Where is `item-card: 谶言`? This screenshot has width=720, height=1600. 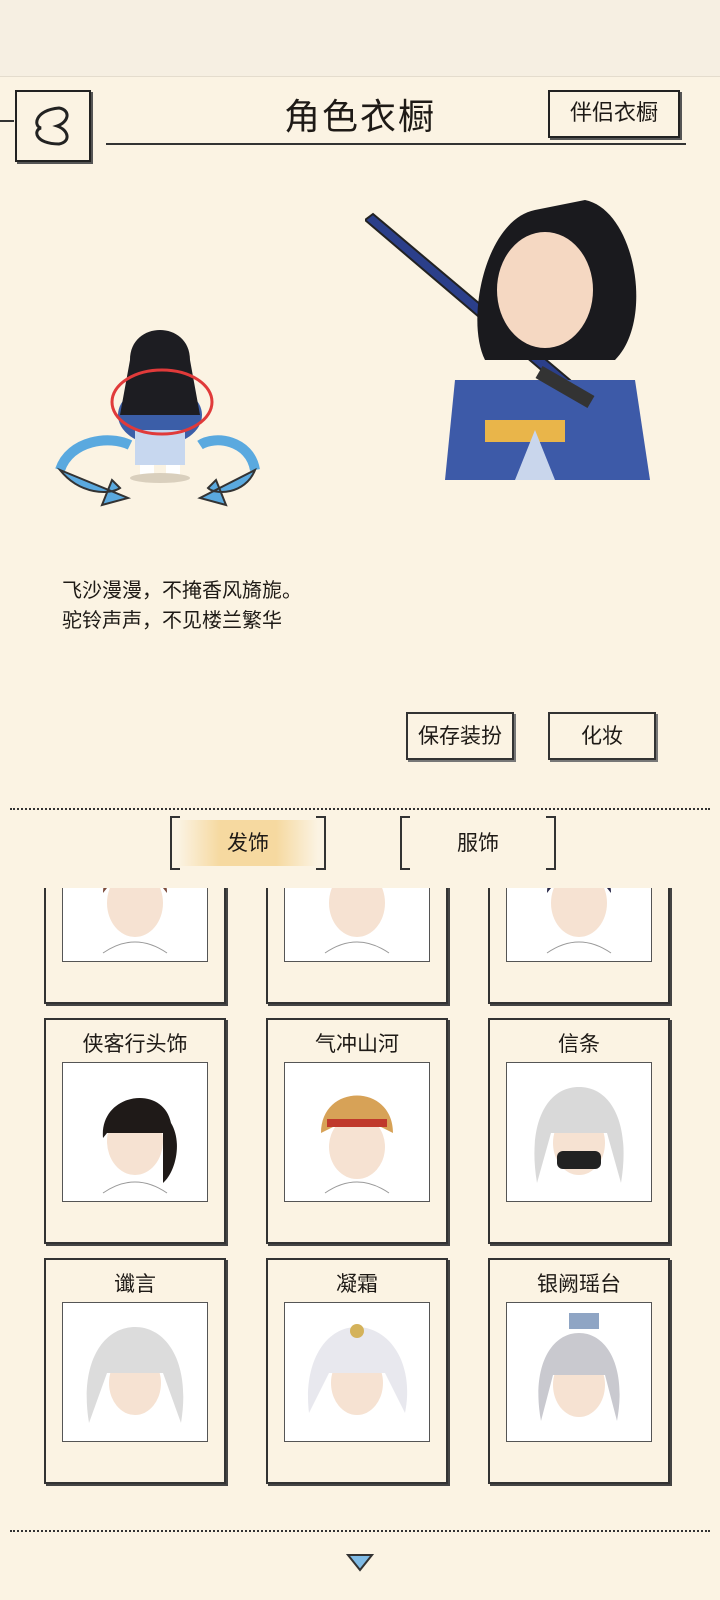 item-card: 谶言 is located at coordinates (135, 1371).